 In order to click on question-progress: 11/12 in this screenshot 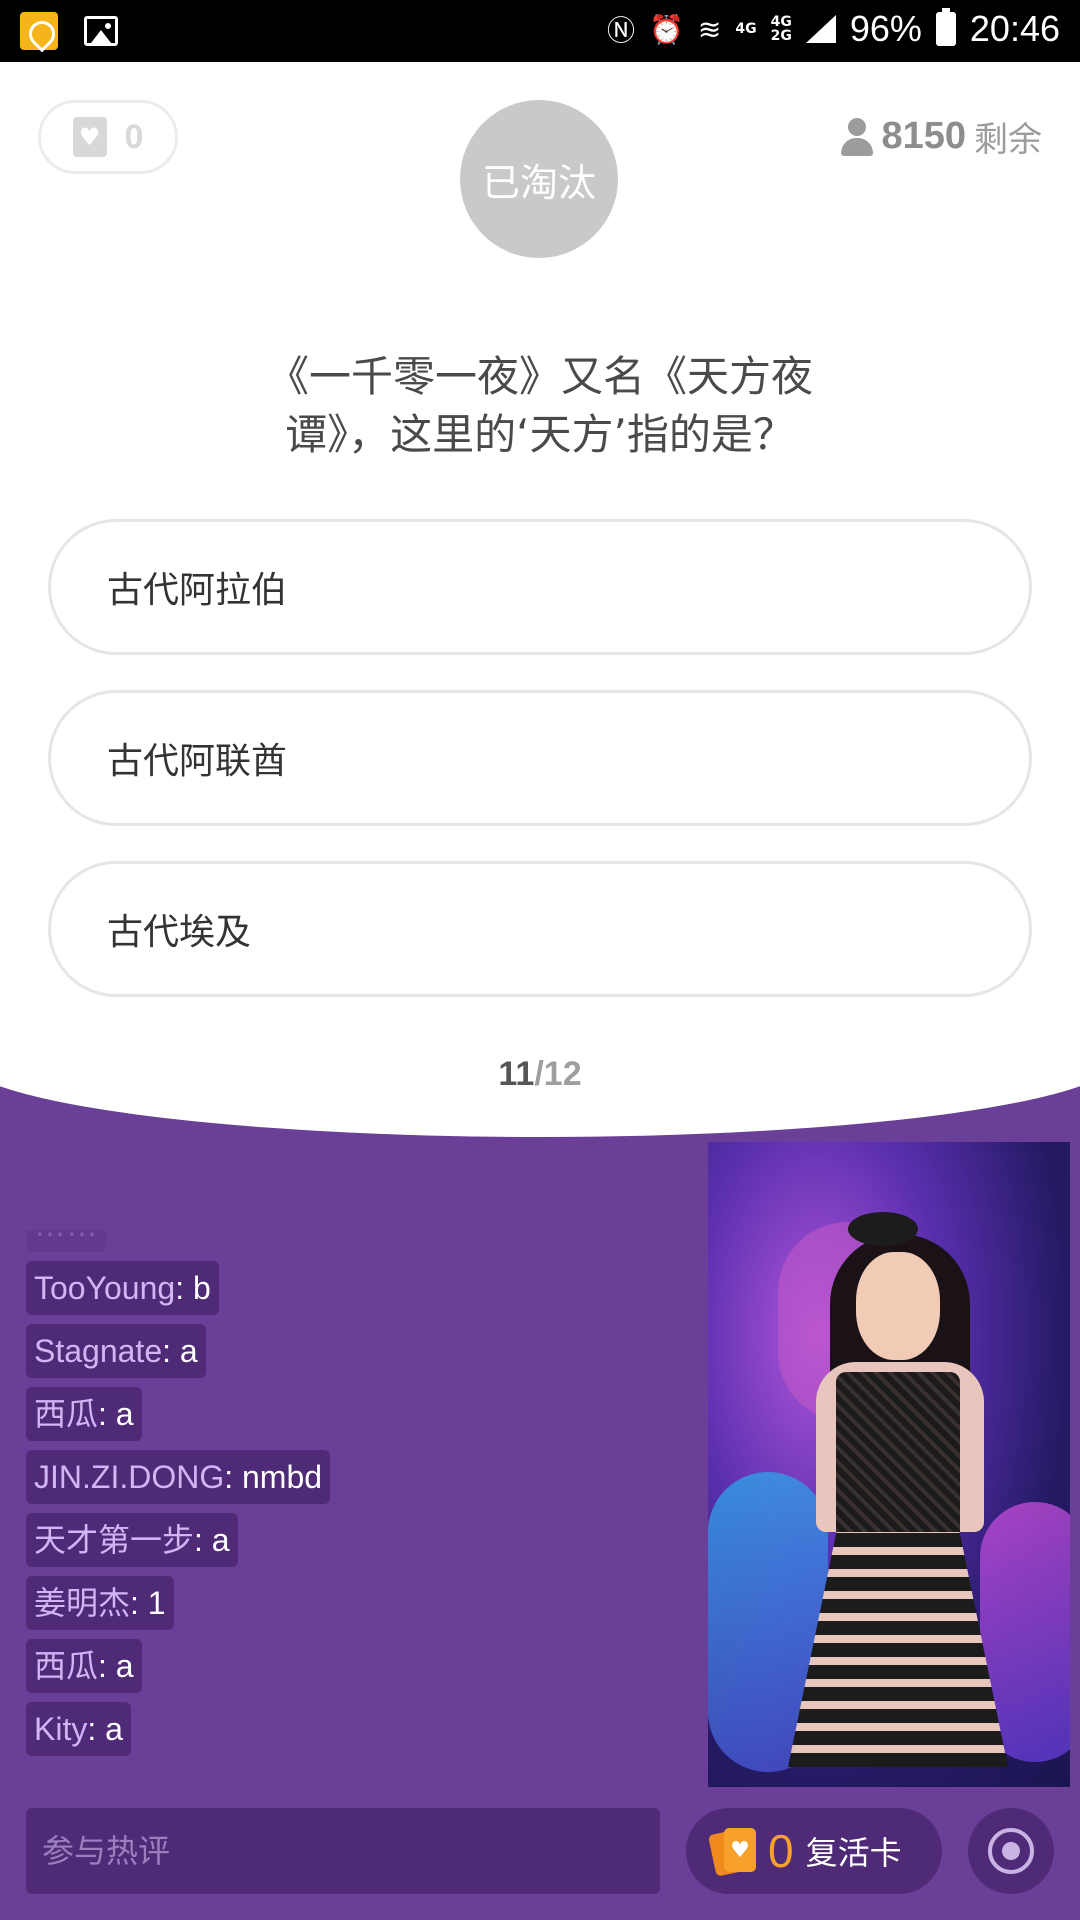, I will do `click(540, 1074)`.